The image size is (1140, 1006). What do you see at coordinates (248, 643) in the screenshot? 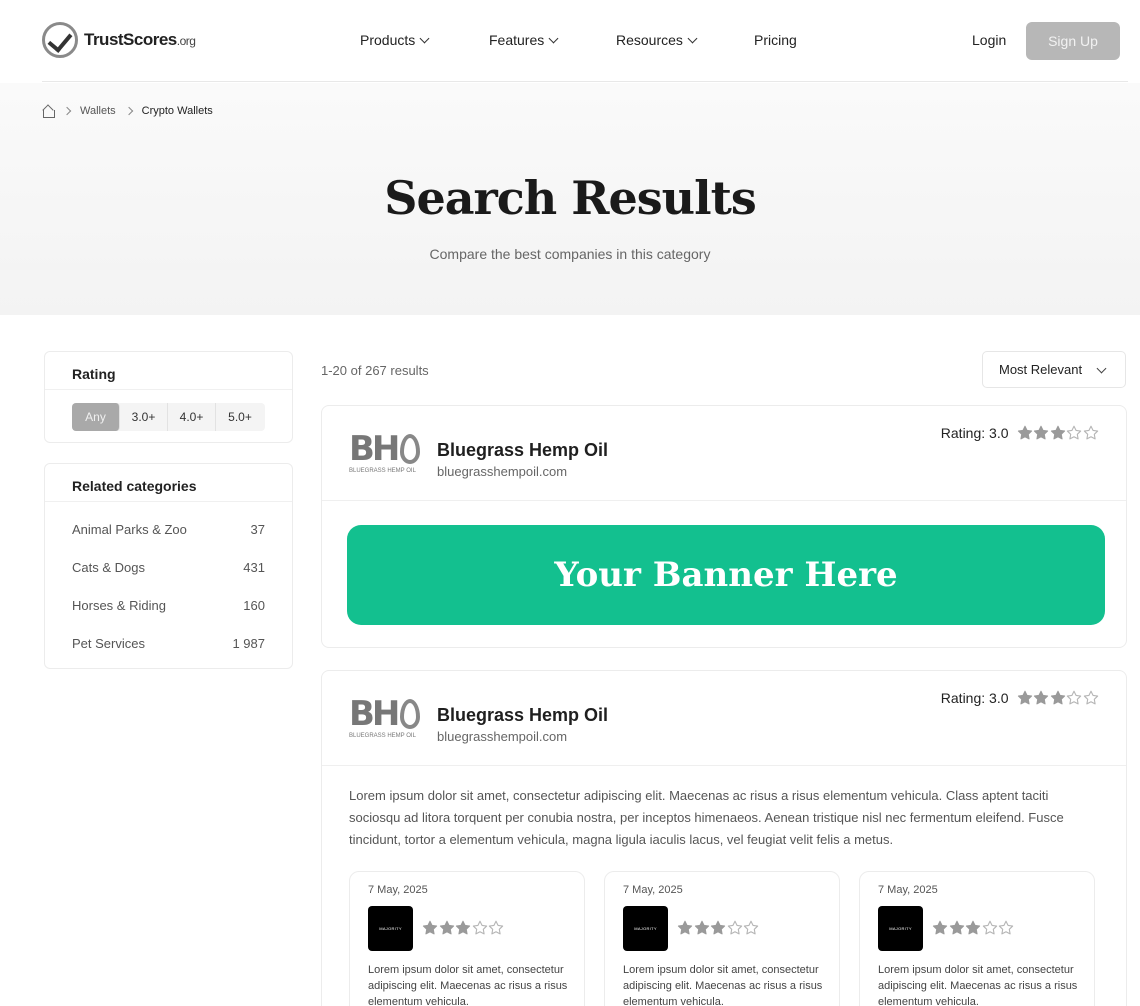
I see `category-count: 1 987` at bounding box center [248, 643].